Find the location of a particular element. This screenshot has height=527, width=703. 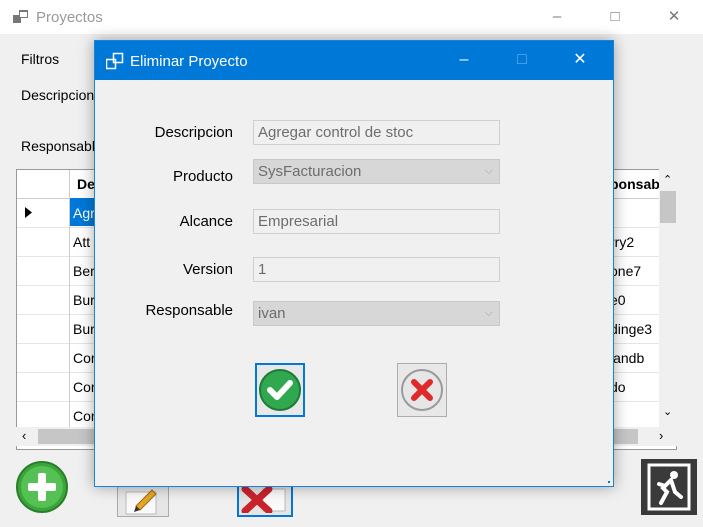

confirm-delete-button is located at coordinates (280, 390).